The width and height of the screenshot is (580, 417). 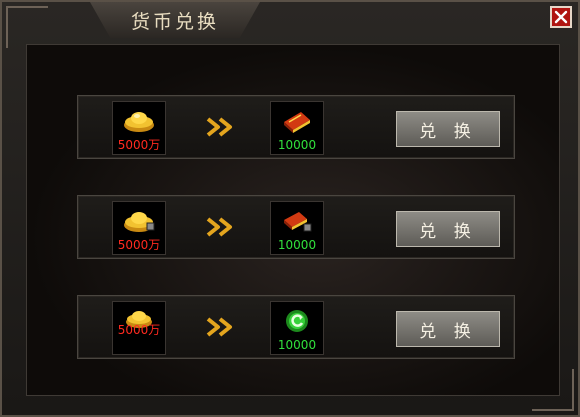 I want to click on close-icon, so click(x=561, y=17).